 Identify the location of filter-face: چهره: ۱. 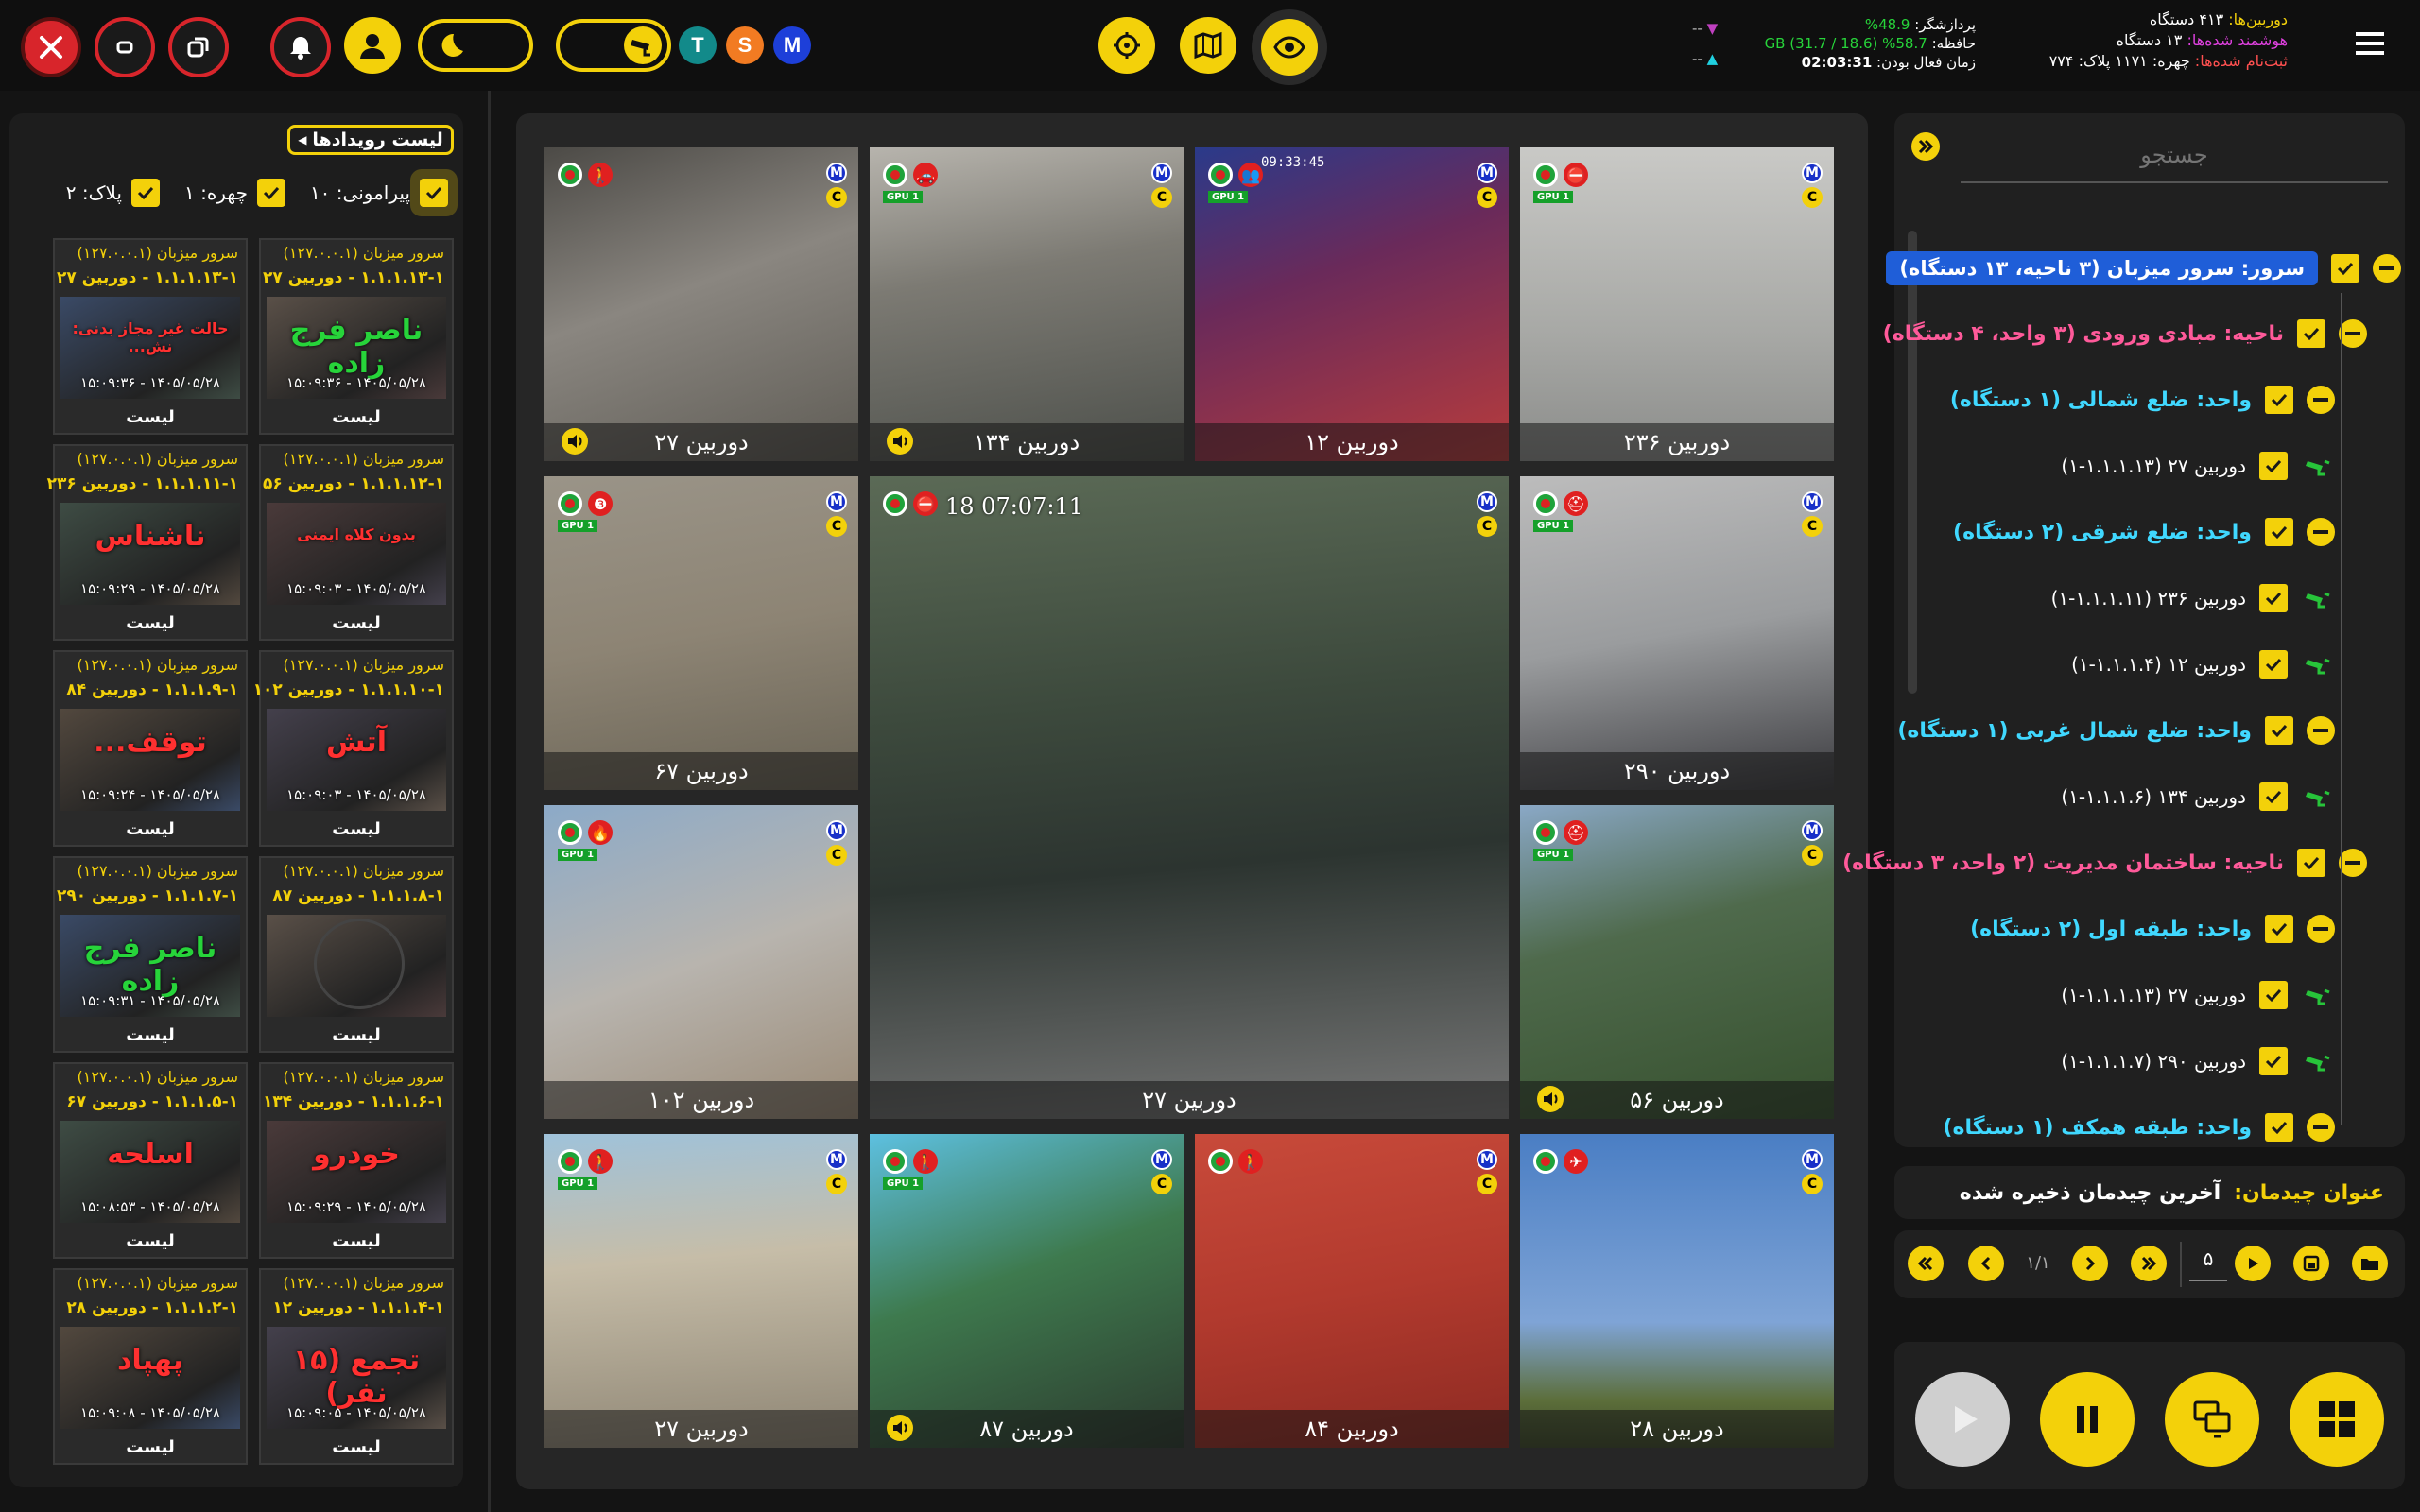
(234, 193).